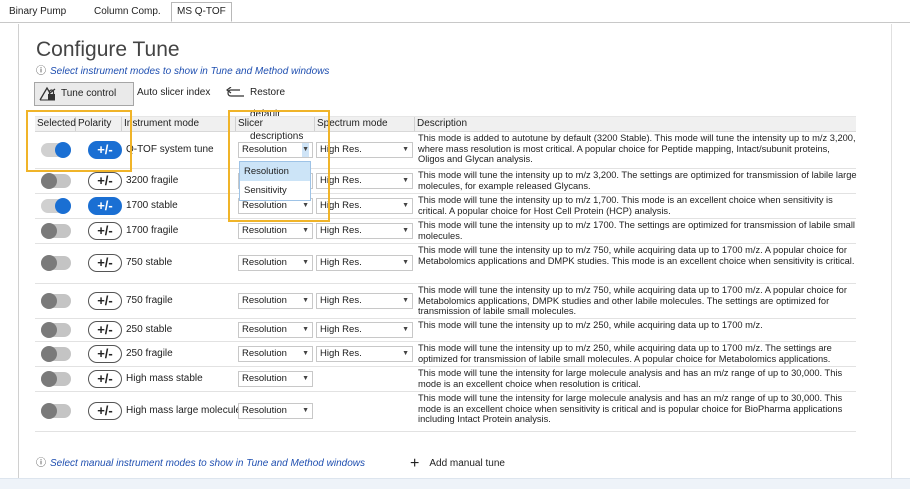 The image size is (910, 489). Describe the element at coordinates (455, 11) in the screenshot. I see `tab-strip: Binary Pump Column Comp. MS Q-TOF` at that location.